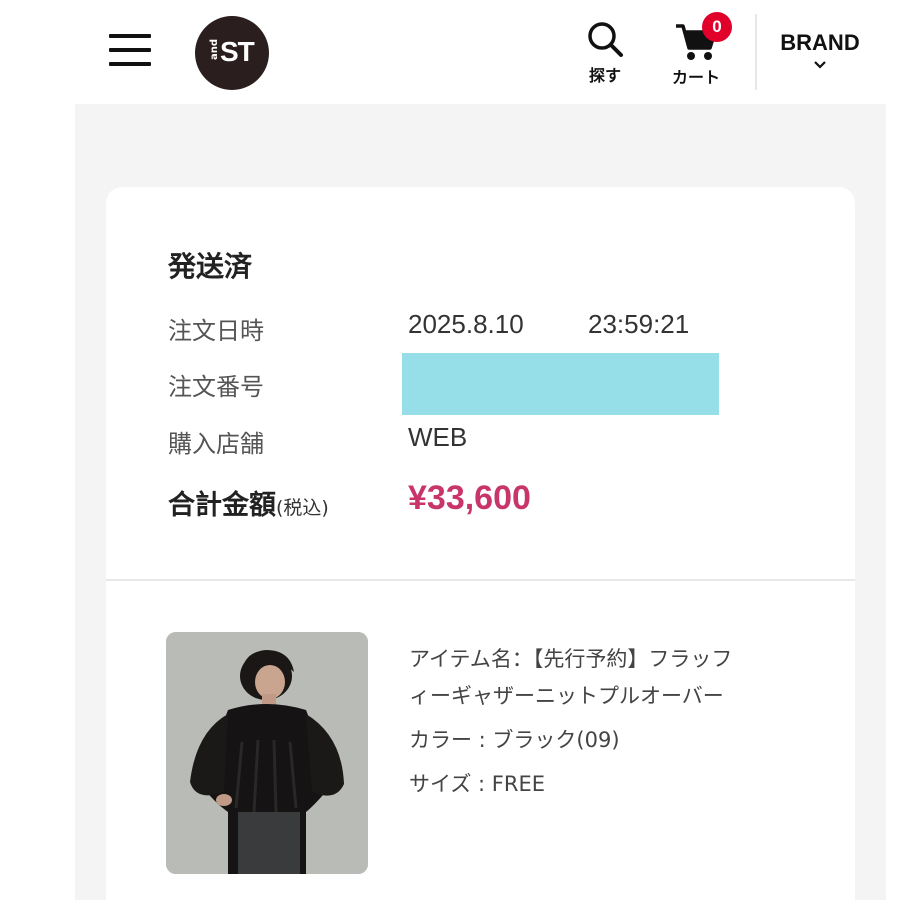 The height and width of the screenshot is (900, 900). I want to click on item-name-line-1: アイテム名：【先行予約】フラッフ, so click(571, 659).